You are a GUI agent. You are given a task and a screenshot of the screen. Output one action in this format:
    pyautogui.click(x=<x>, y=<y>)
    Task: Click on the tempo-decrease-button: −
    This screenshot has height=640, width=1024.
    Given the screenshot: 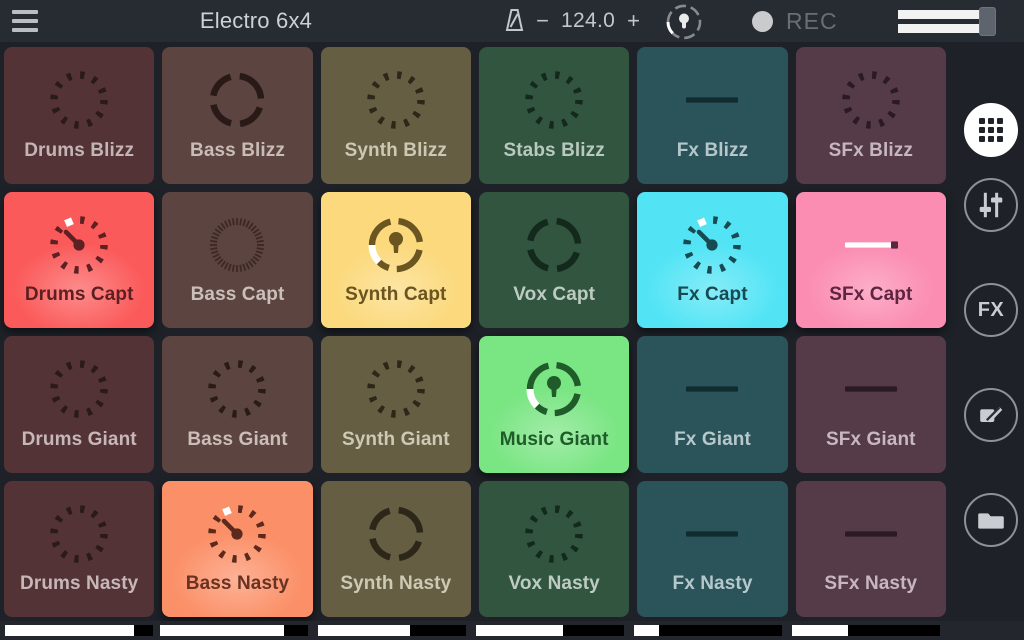 What is the action you would take?
    pyautogui.click(x=542, y=21)
    